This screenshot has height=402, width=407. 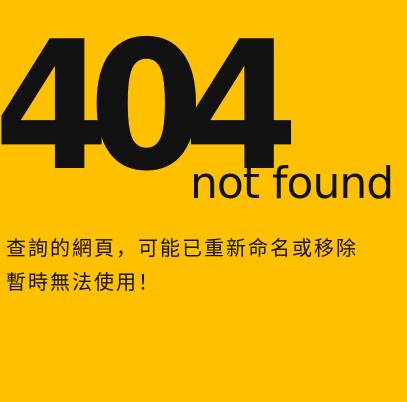 I want to click on error-message-line-1: 查詢的網頁，可能已重新命名或移除, so click(x=182, y=248).